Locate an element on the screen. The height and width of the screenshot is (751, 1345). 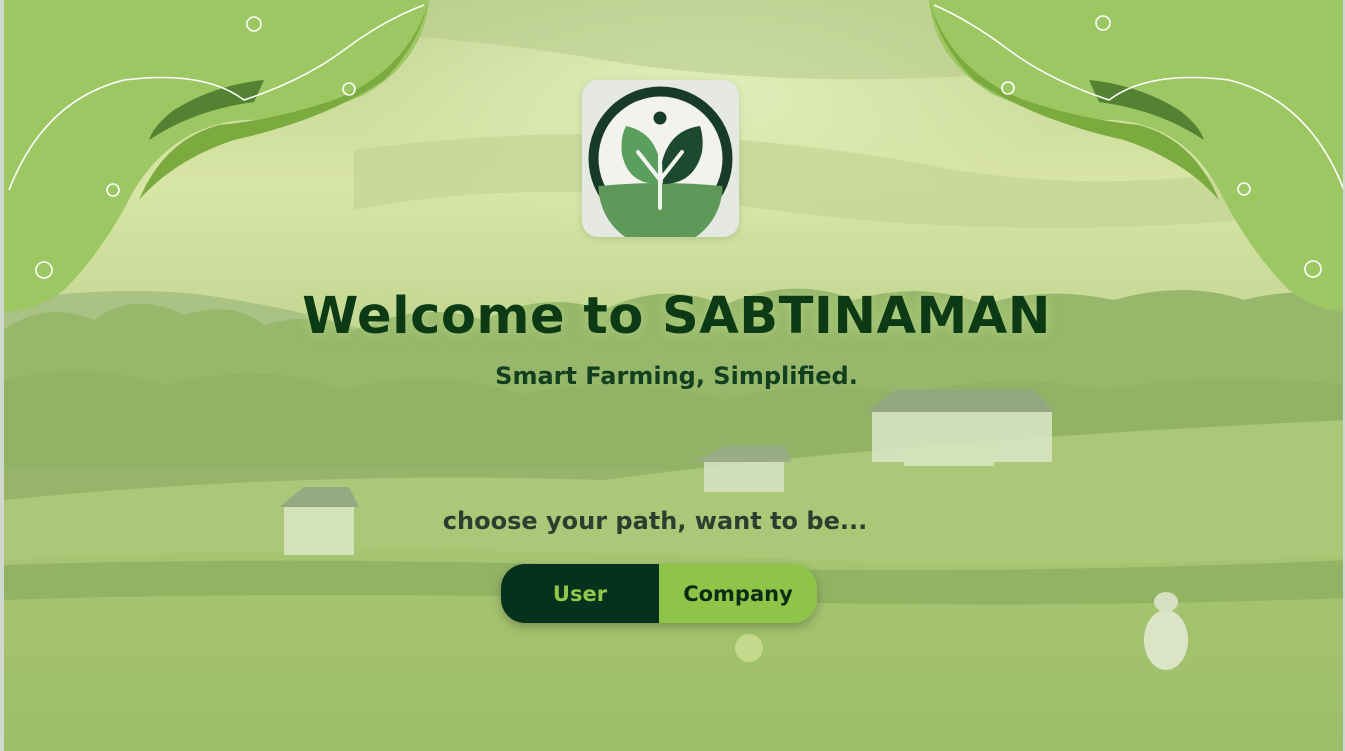
app-logo is located at coordinates (660, 158).